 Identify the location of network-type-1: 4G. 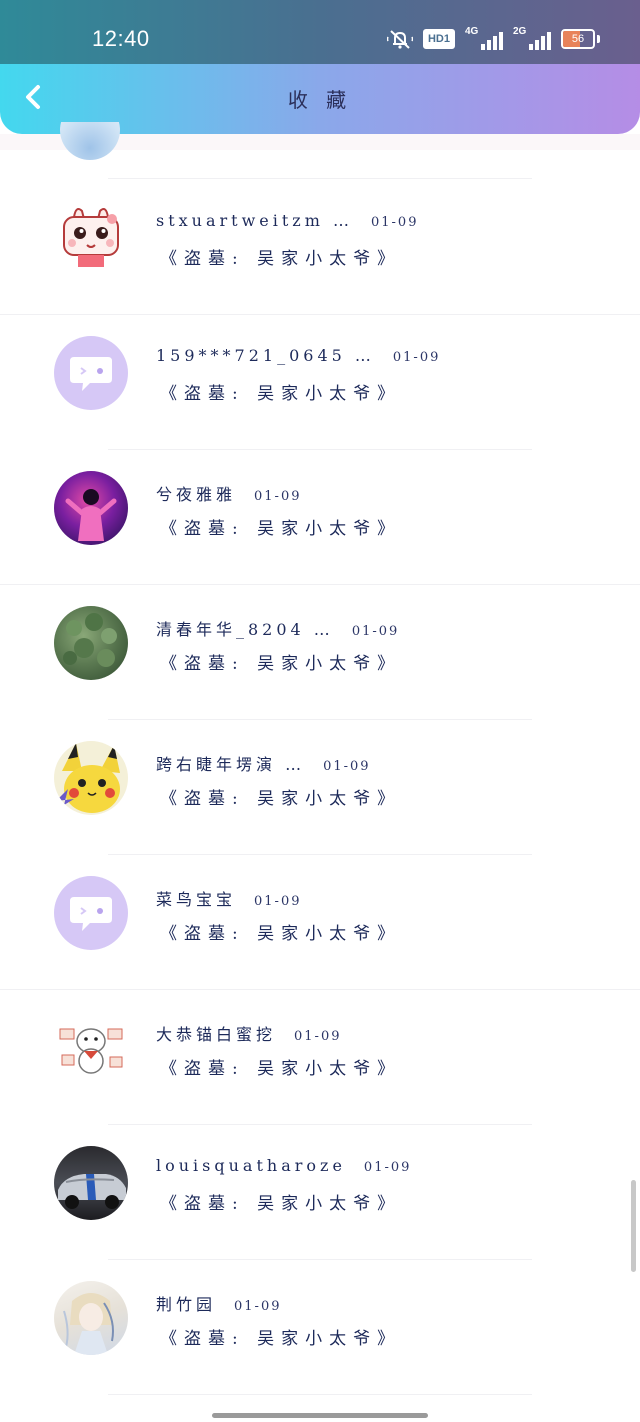
(472, 31).